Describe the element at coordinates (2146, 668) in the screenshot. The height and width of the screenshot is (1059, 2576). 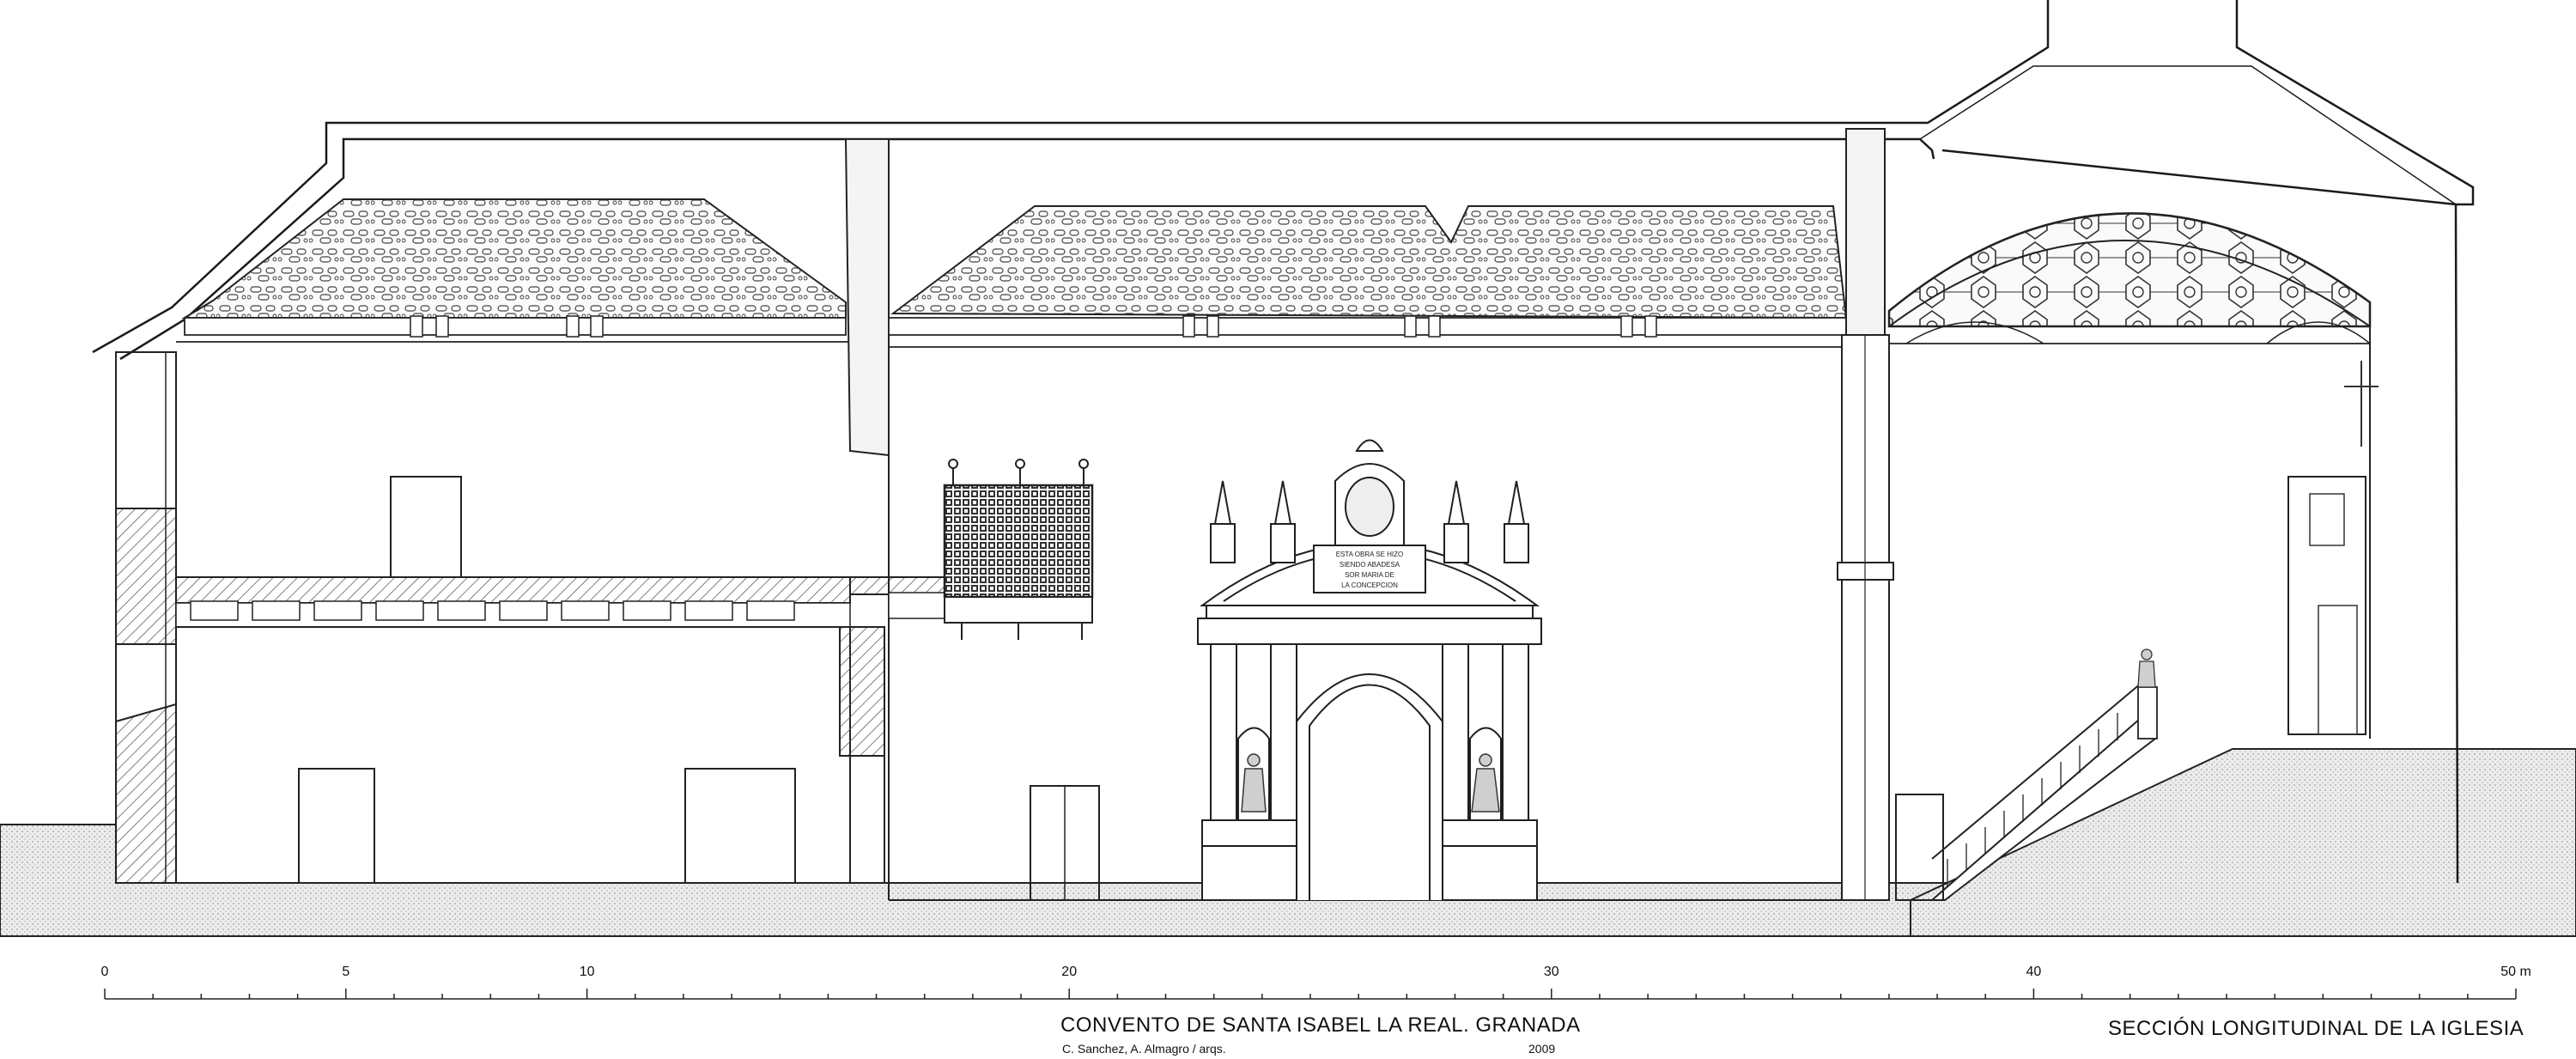
I see `stair-statue` at that location.